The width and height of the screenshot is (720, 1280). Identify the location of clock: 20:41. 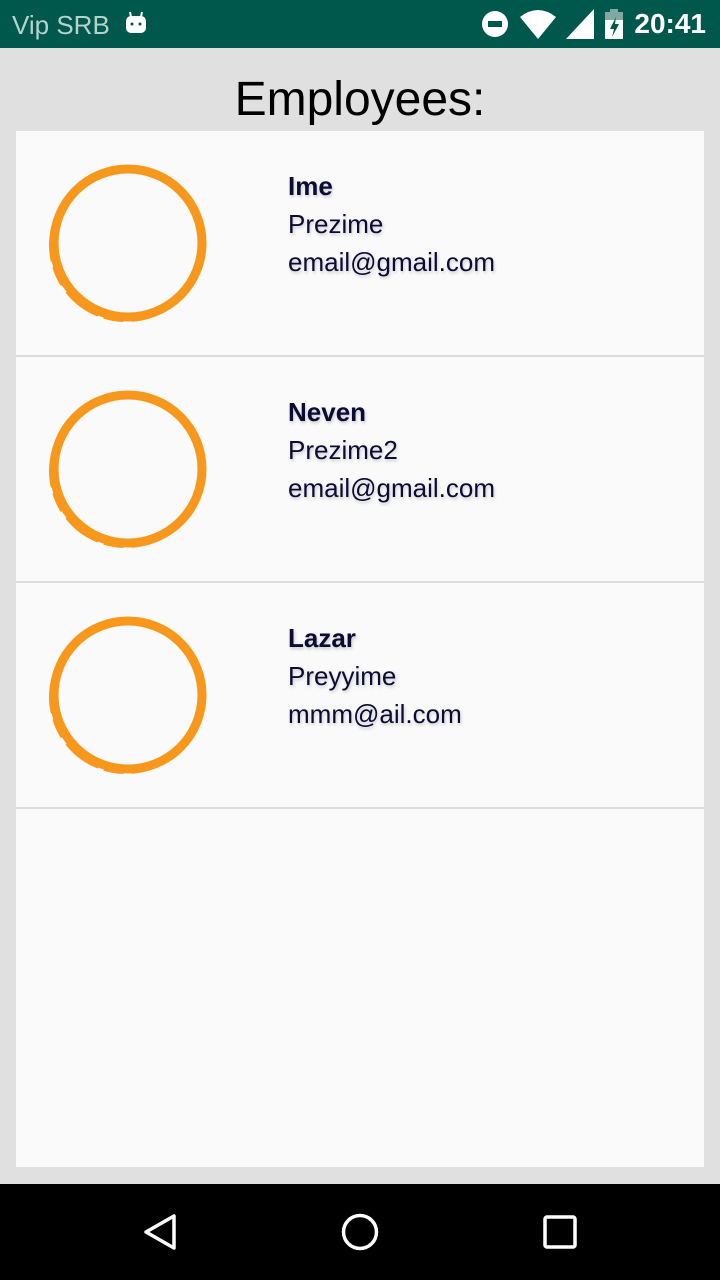
(670, 23).